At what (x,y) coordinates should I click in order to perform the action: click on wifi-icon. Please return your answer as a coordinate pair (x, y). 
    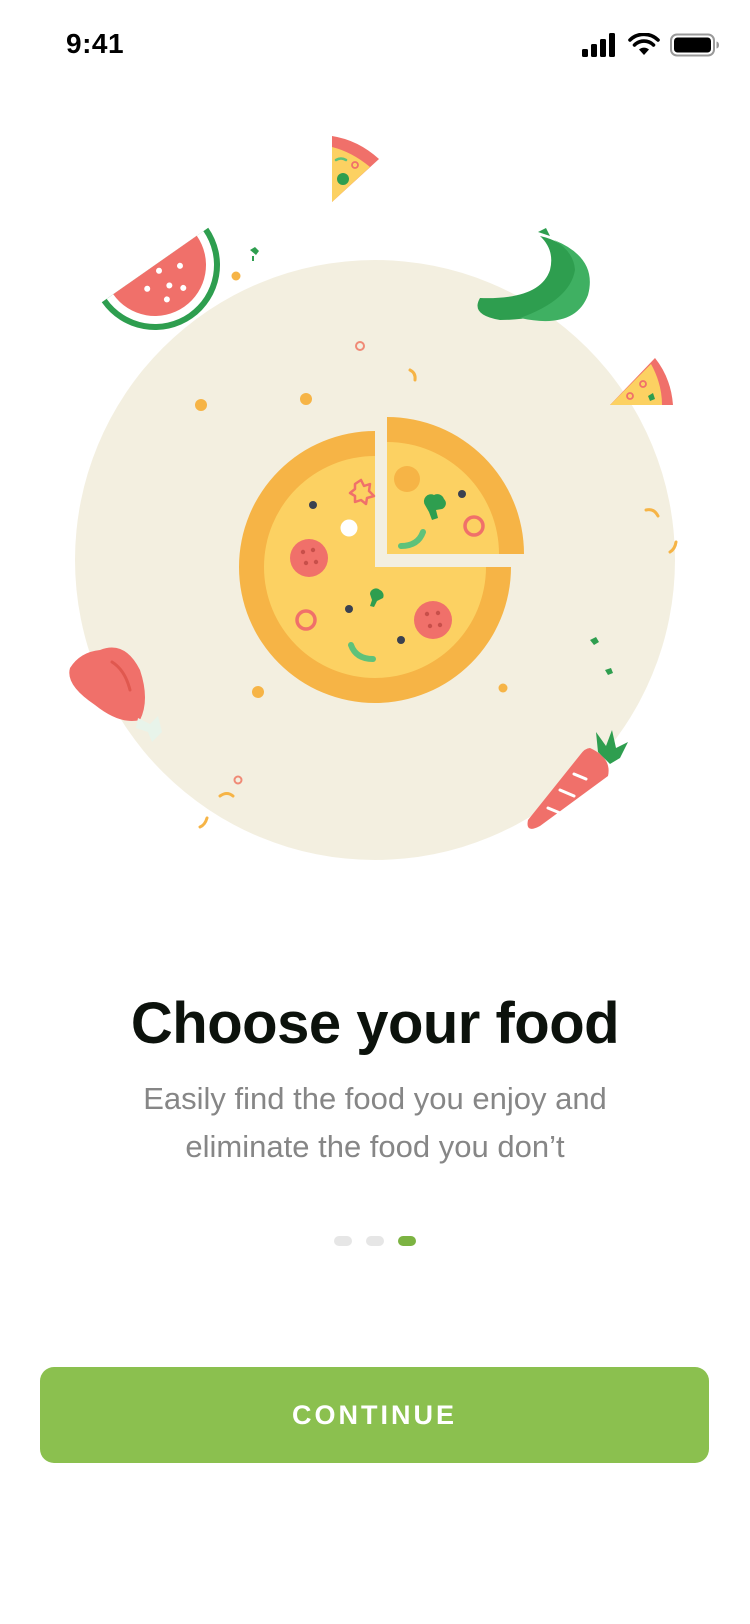
    Looking at the image, I should click on (644, 44).